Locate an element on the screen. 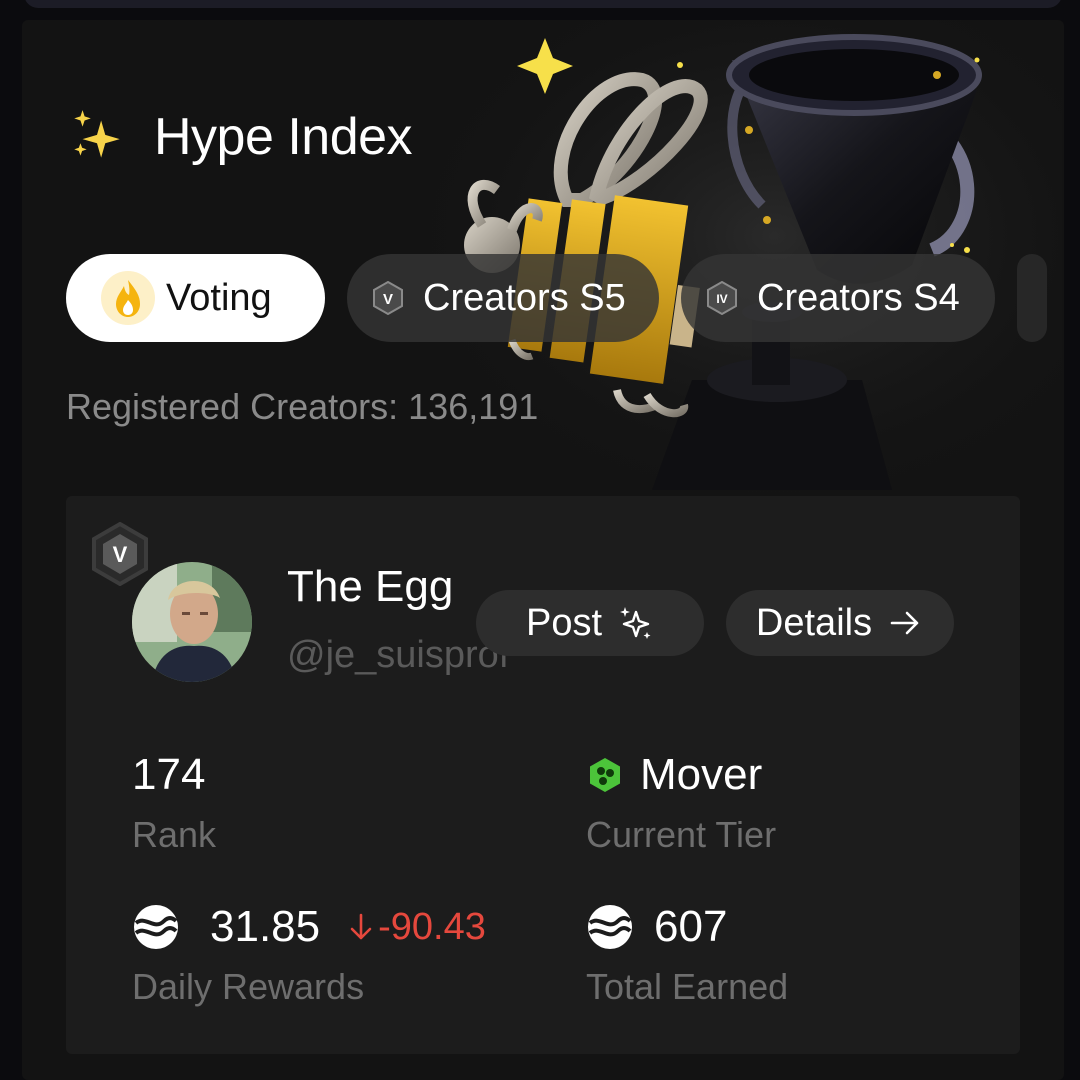 This screenshot has height=1080, width=1080. total-earned-label: Total Earned is located at coordinates (687, 986).